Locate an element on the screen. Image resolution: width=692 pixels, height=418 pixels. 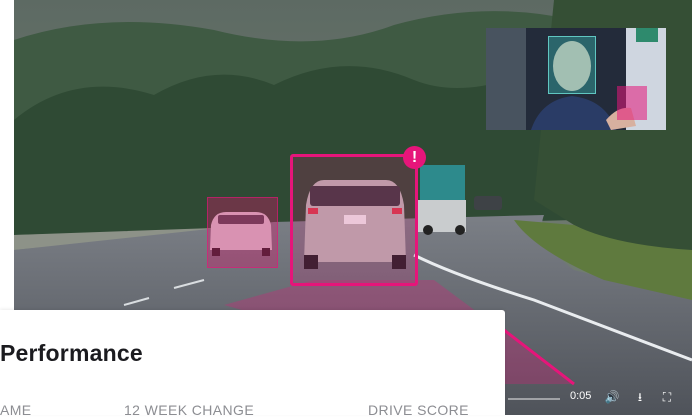
download-icon: ⭳ is located at coordinates (640, 397).